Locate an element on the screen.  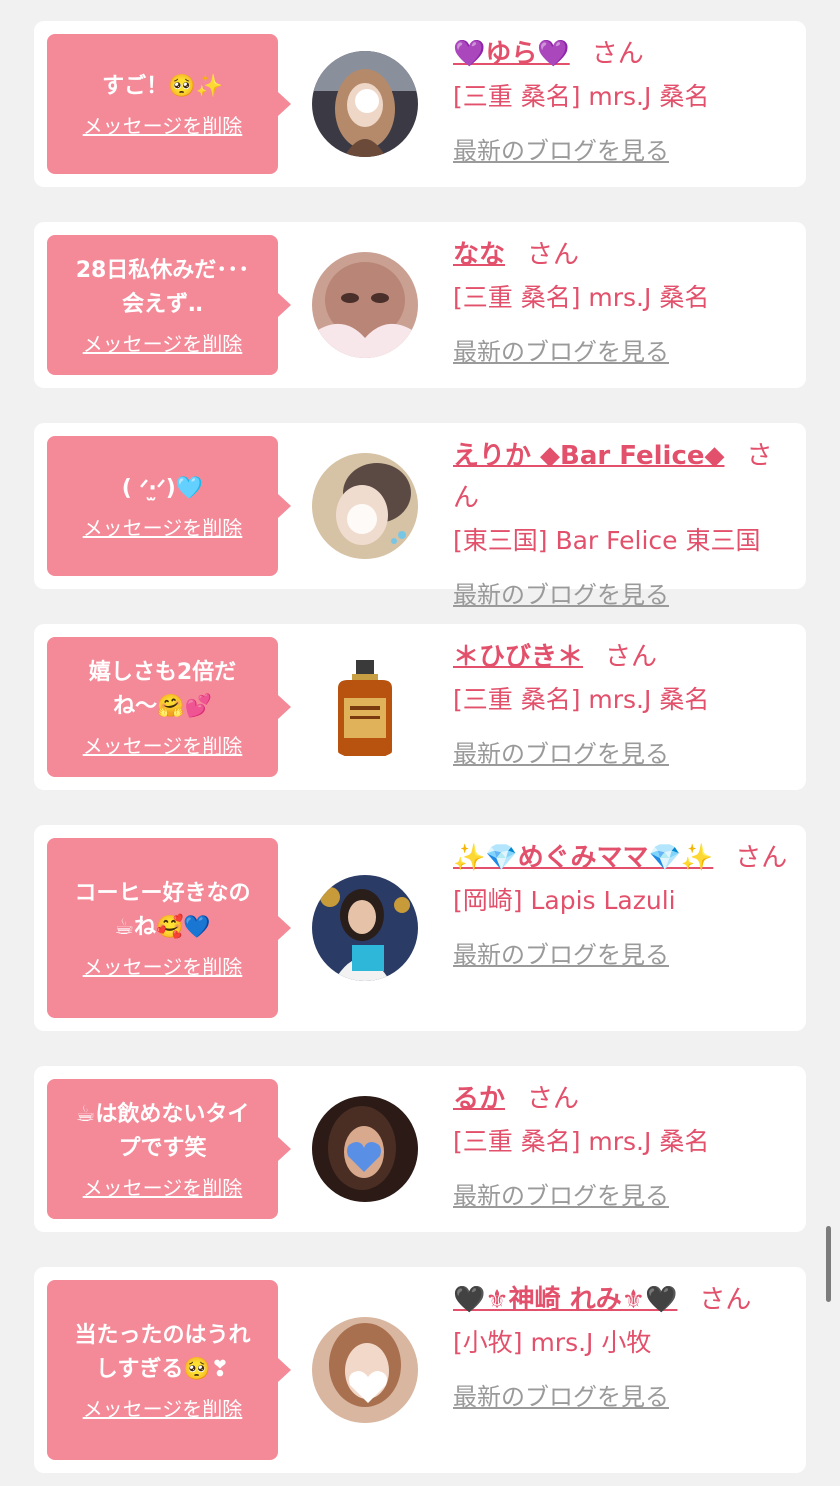
cast-info: 🖤⚜神崎 れみ⚜🖤 さん [小牧] mrs.J 小牧 最新のブログを見る is located at coordinates (621, 1345).